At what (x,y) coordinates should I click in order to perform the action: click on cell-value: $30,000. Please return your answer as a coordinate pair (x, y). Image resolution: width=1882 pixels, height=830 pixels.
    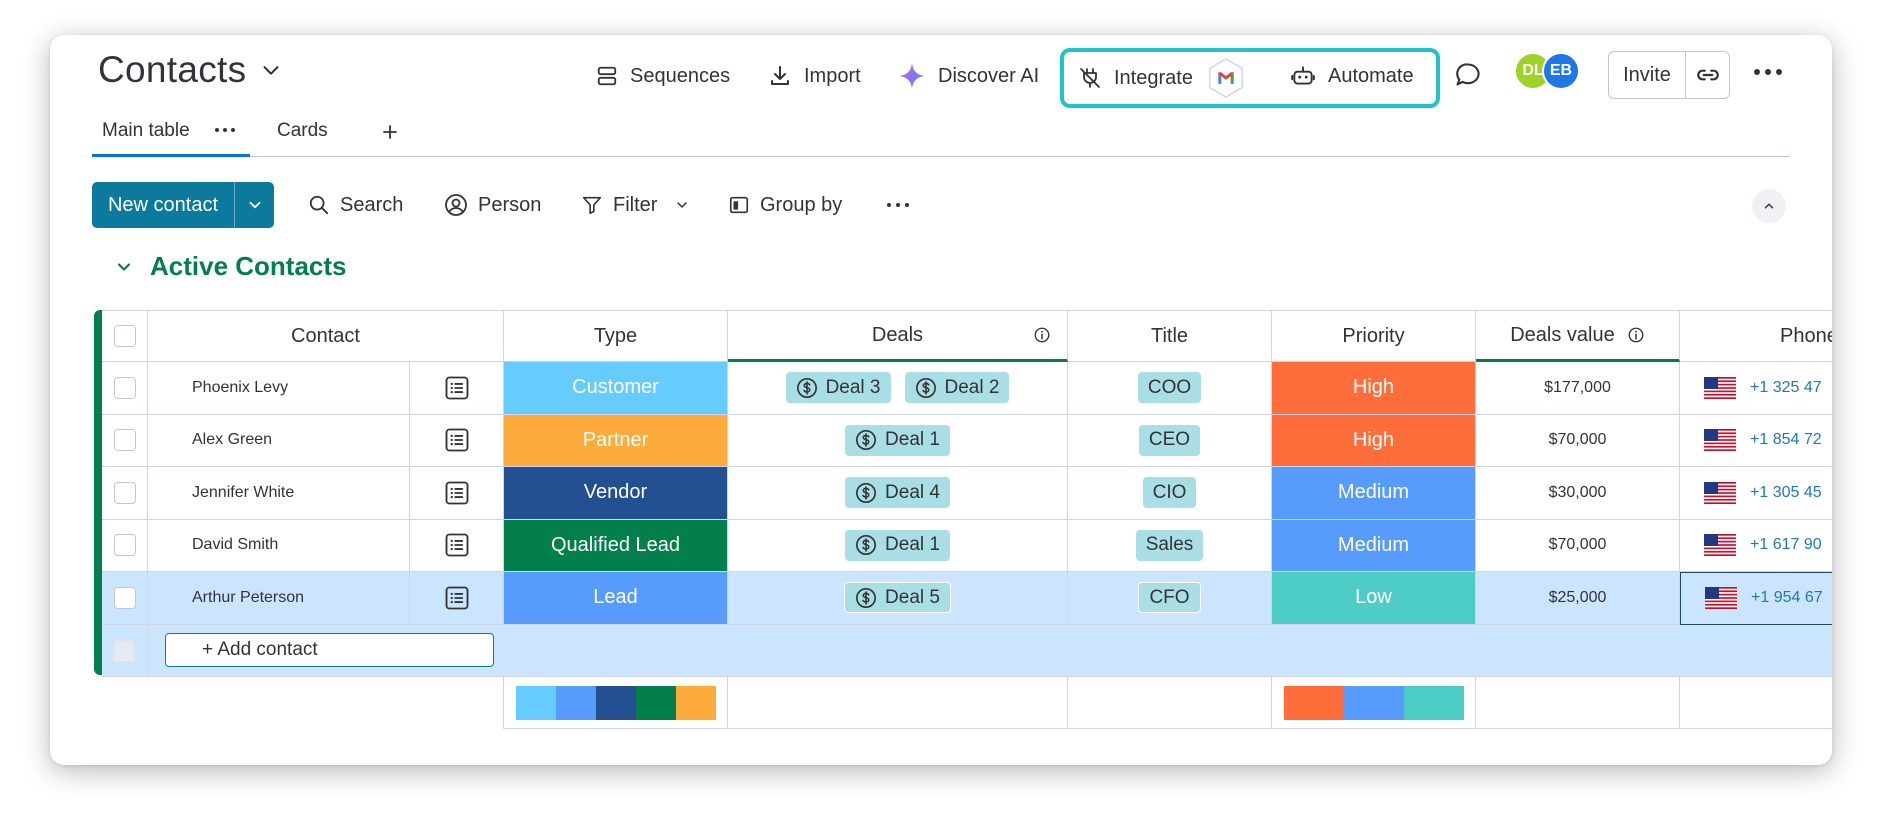
    Looking at the image, I should click on (1578, 493).